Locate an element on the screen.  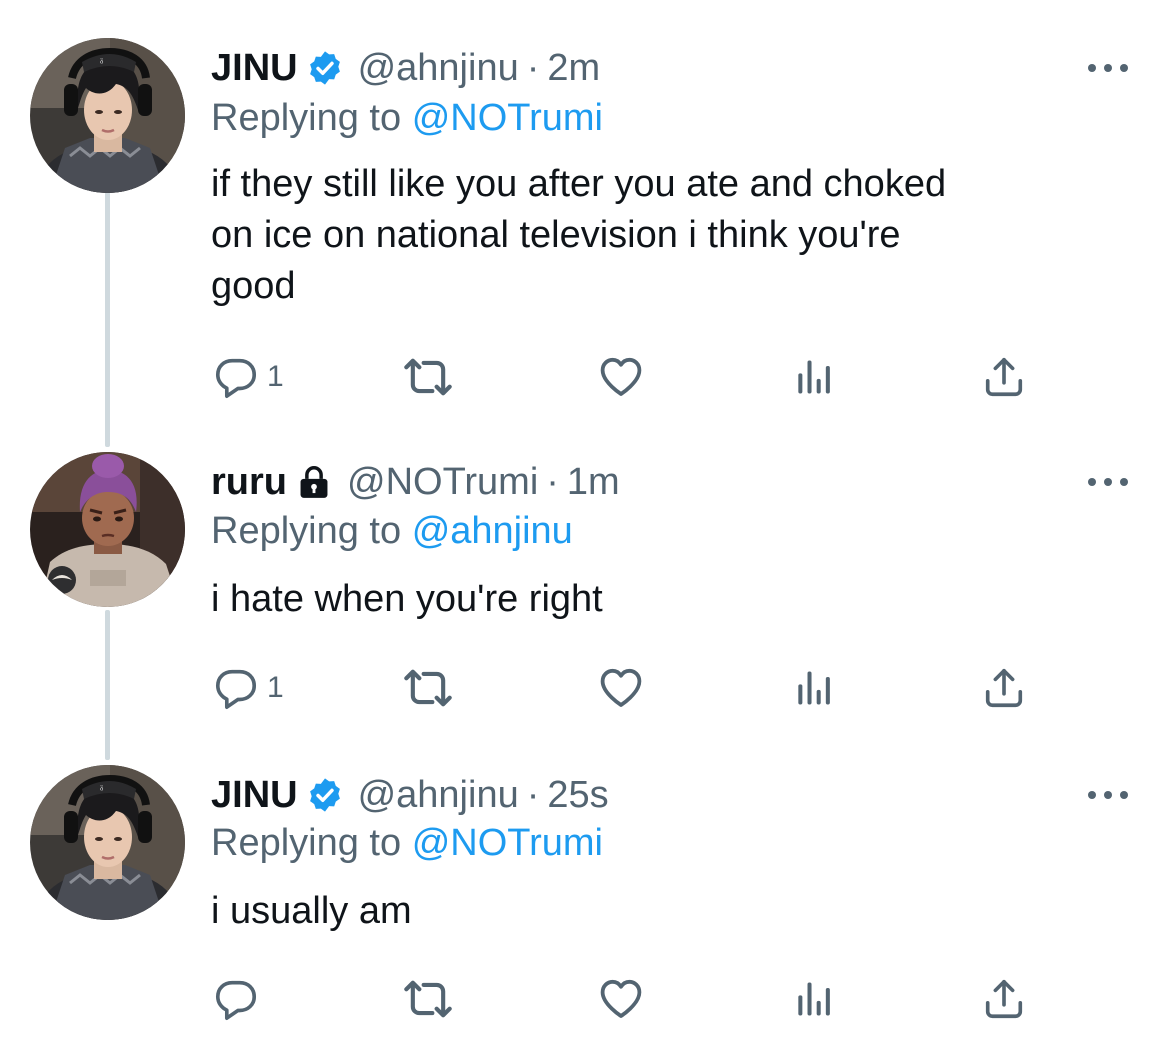
tweet-header: JINU @ahnjinu · 25s is located at coordinates (410, 795).